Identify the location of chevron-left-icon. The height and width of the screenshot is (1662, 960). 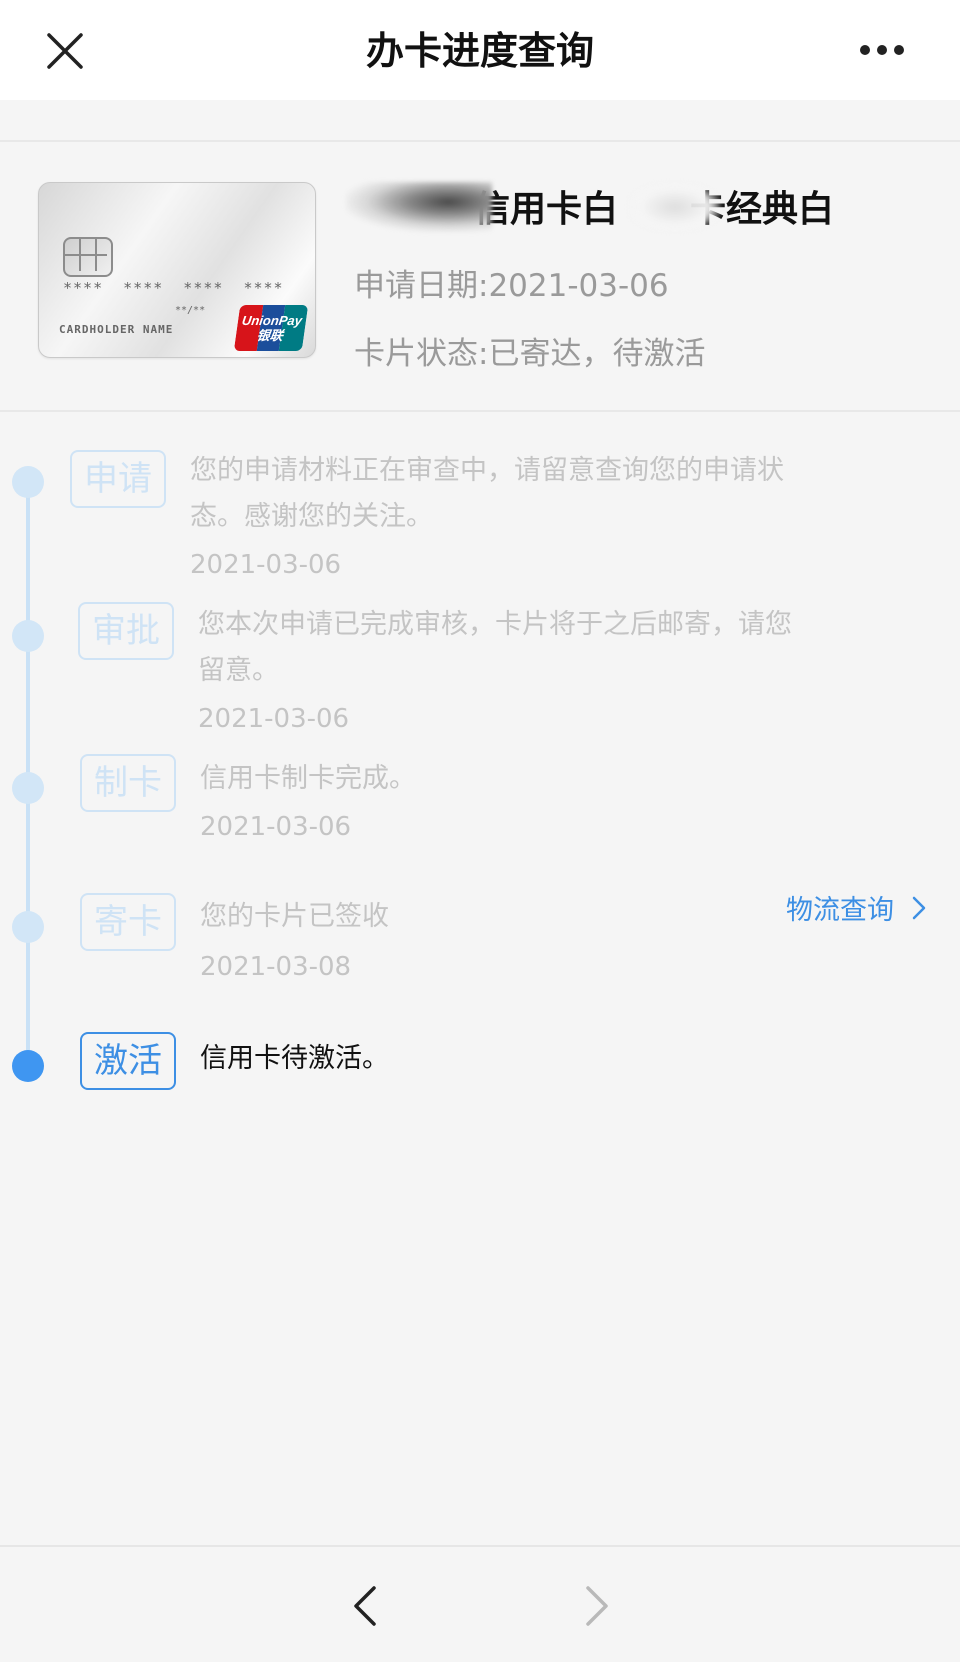
(365, 1606).